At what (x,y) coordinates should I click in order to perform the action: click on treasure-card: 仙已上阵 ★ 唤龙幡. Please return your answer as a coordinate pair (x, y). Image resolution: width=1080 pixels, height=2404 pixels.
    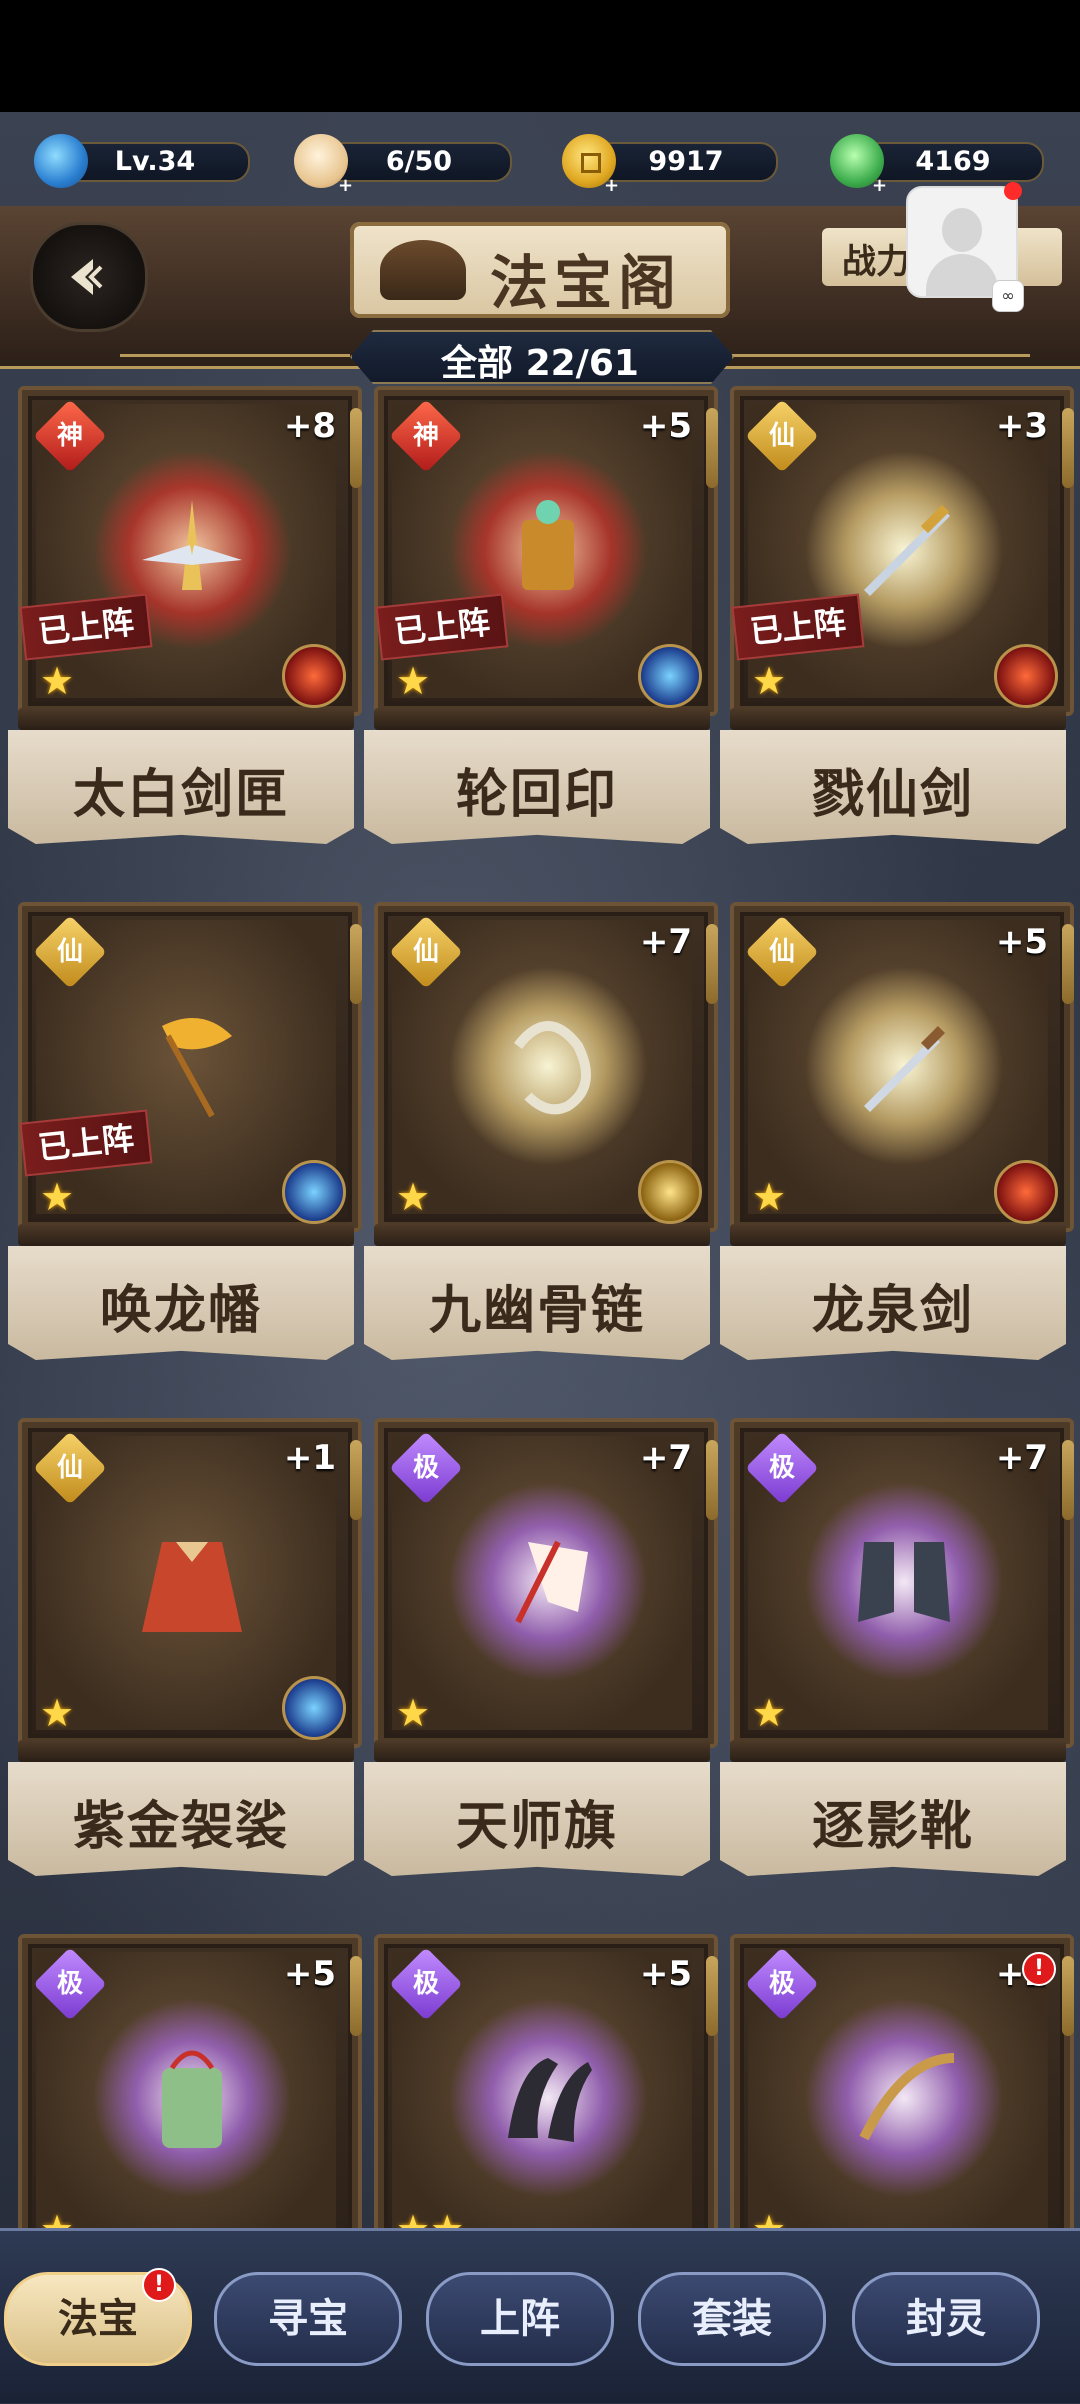
    Looking at the image, I should click on (186, 1137).